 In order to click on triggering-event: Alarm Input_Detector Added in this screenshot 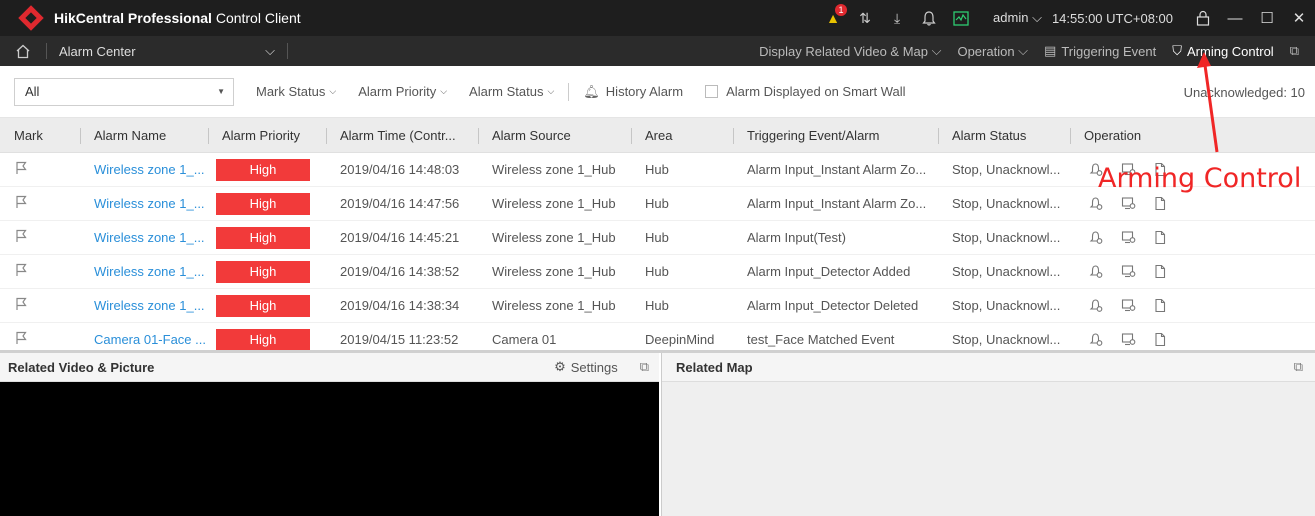, I will do `click(829, 271)`.